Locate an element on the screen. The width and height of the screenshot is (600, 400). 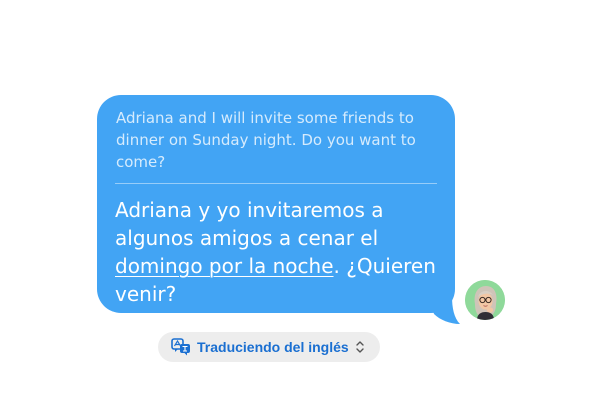
chevron-up-down-icon is located at coordinates (360, 347).